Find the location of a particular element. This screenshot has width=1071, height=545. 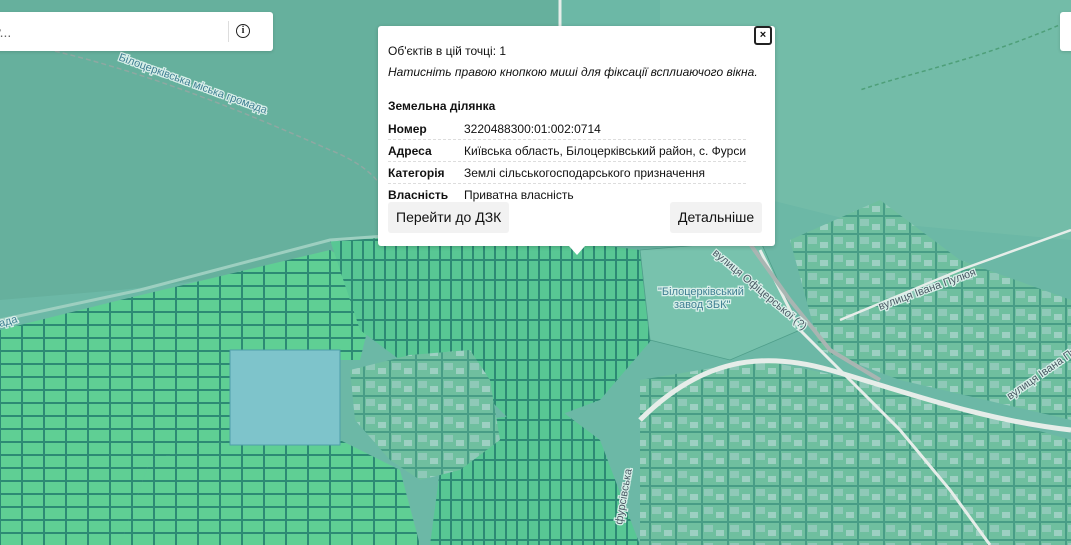

popup-object-count: Об'єктів в цій точці: 1 is located at coordinates (447, 51).